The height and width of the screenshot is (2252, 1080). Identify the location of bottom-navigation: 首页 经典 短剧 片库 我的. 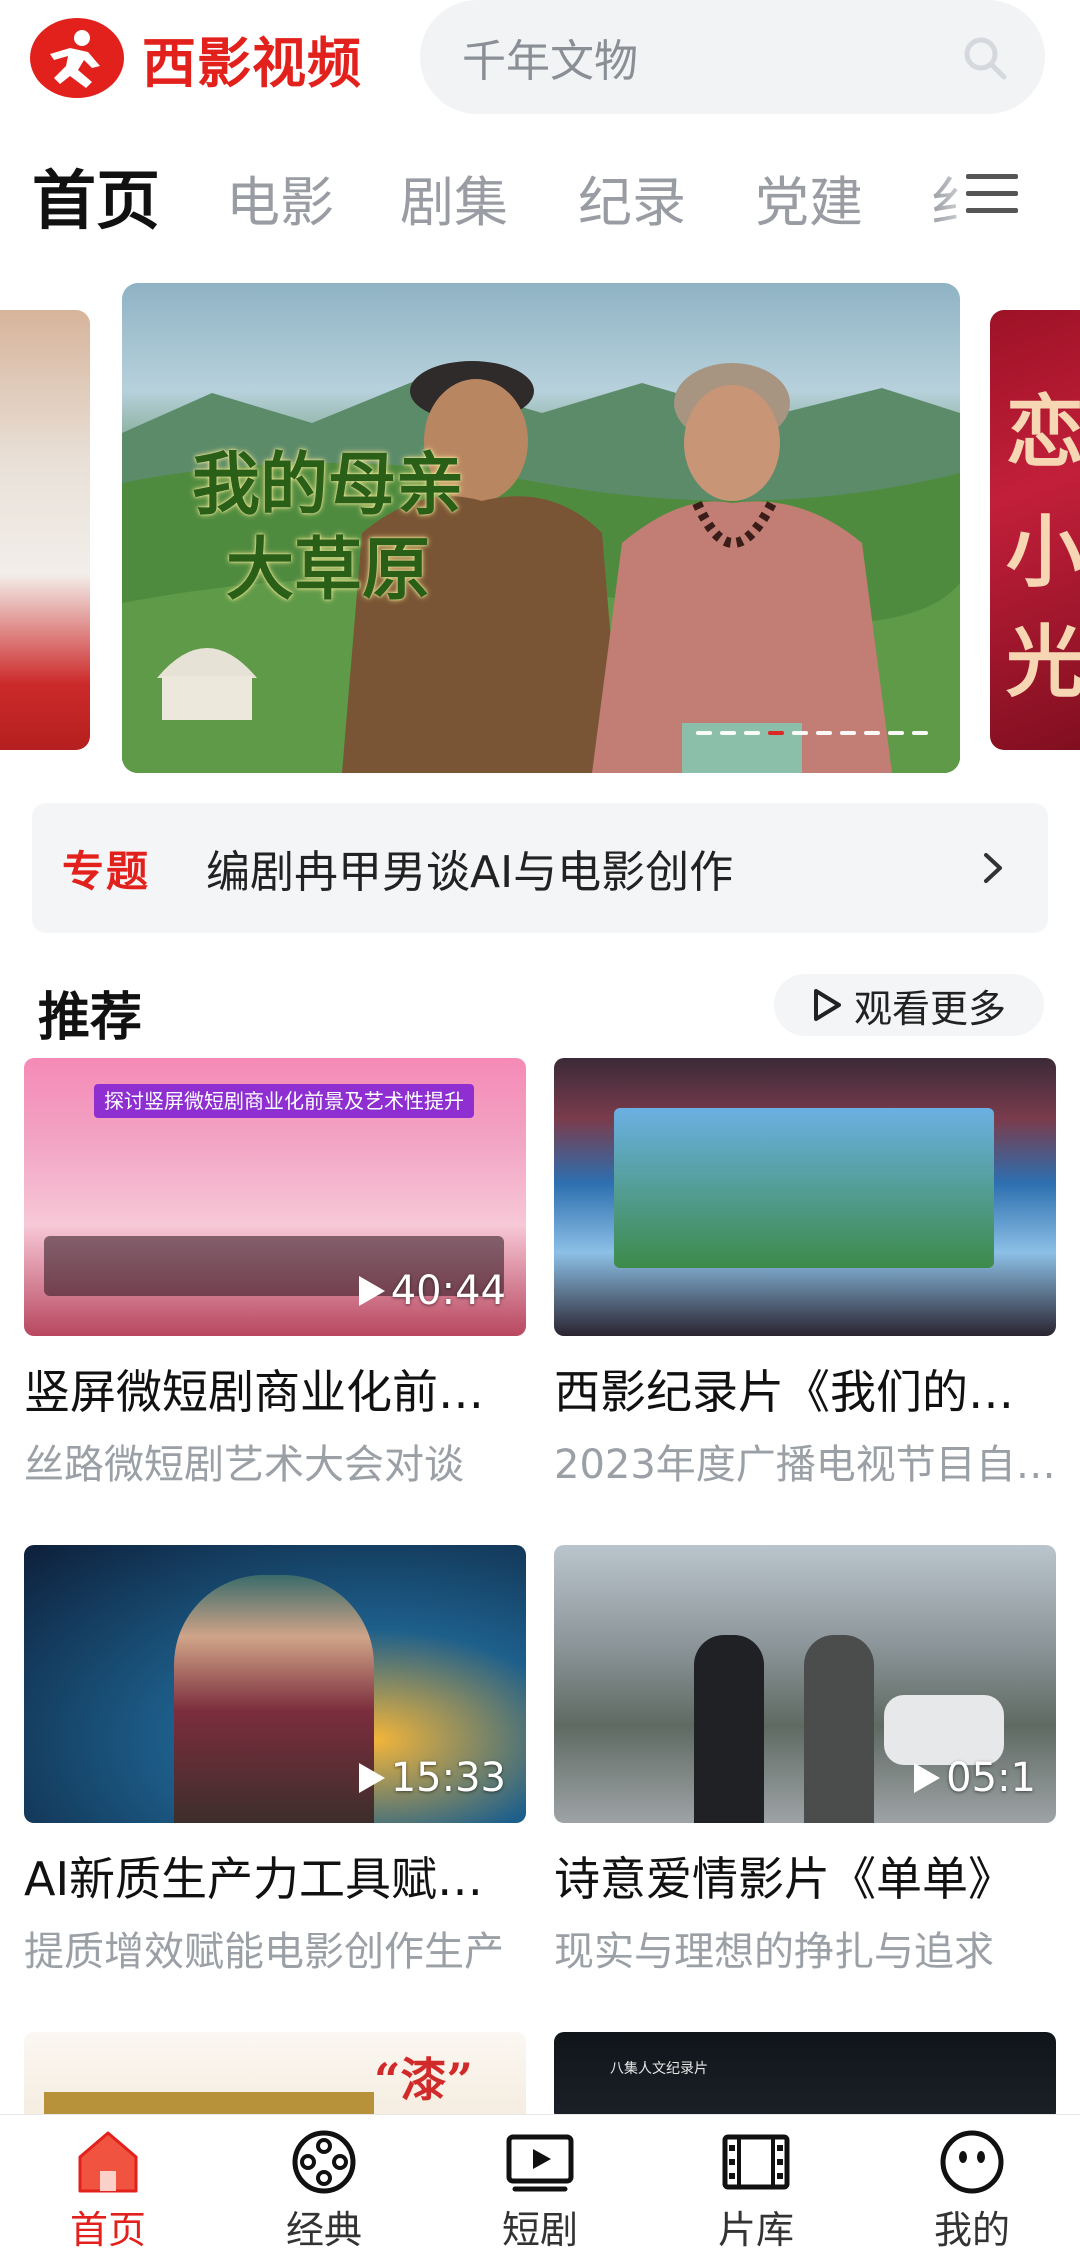
(540, 2183).